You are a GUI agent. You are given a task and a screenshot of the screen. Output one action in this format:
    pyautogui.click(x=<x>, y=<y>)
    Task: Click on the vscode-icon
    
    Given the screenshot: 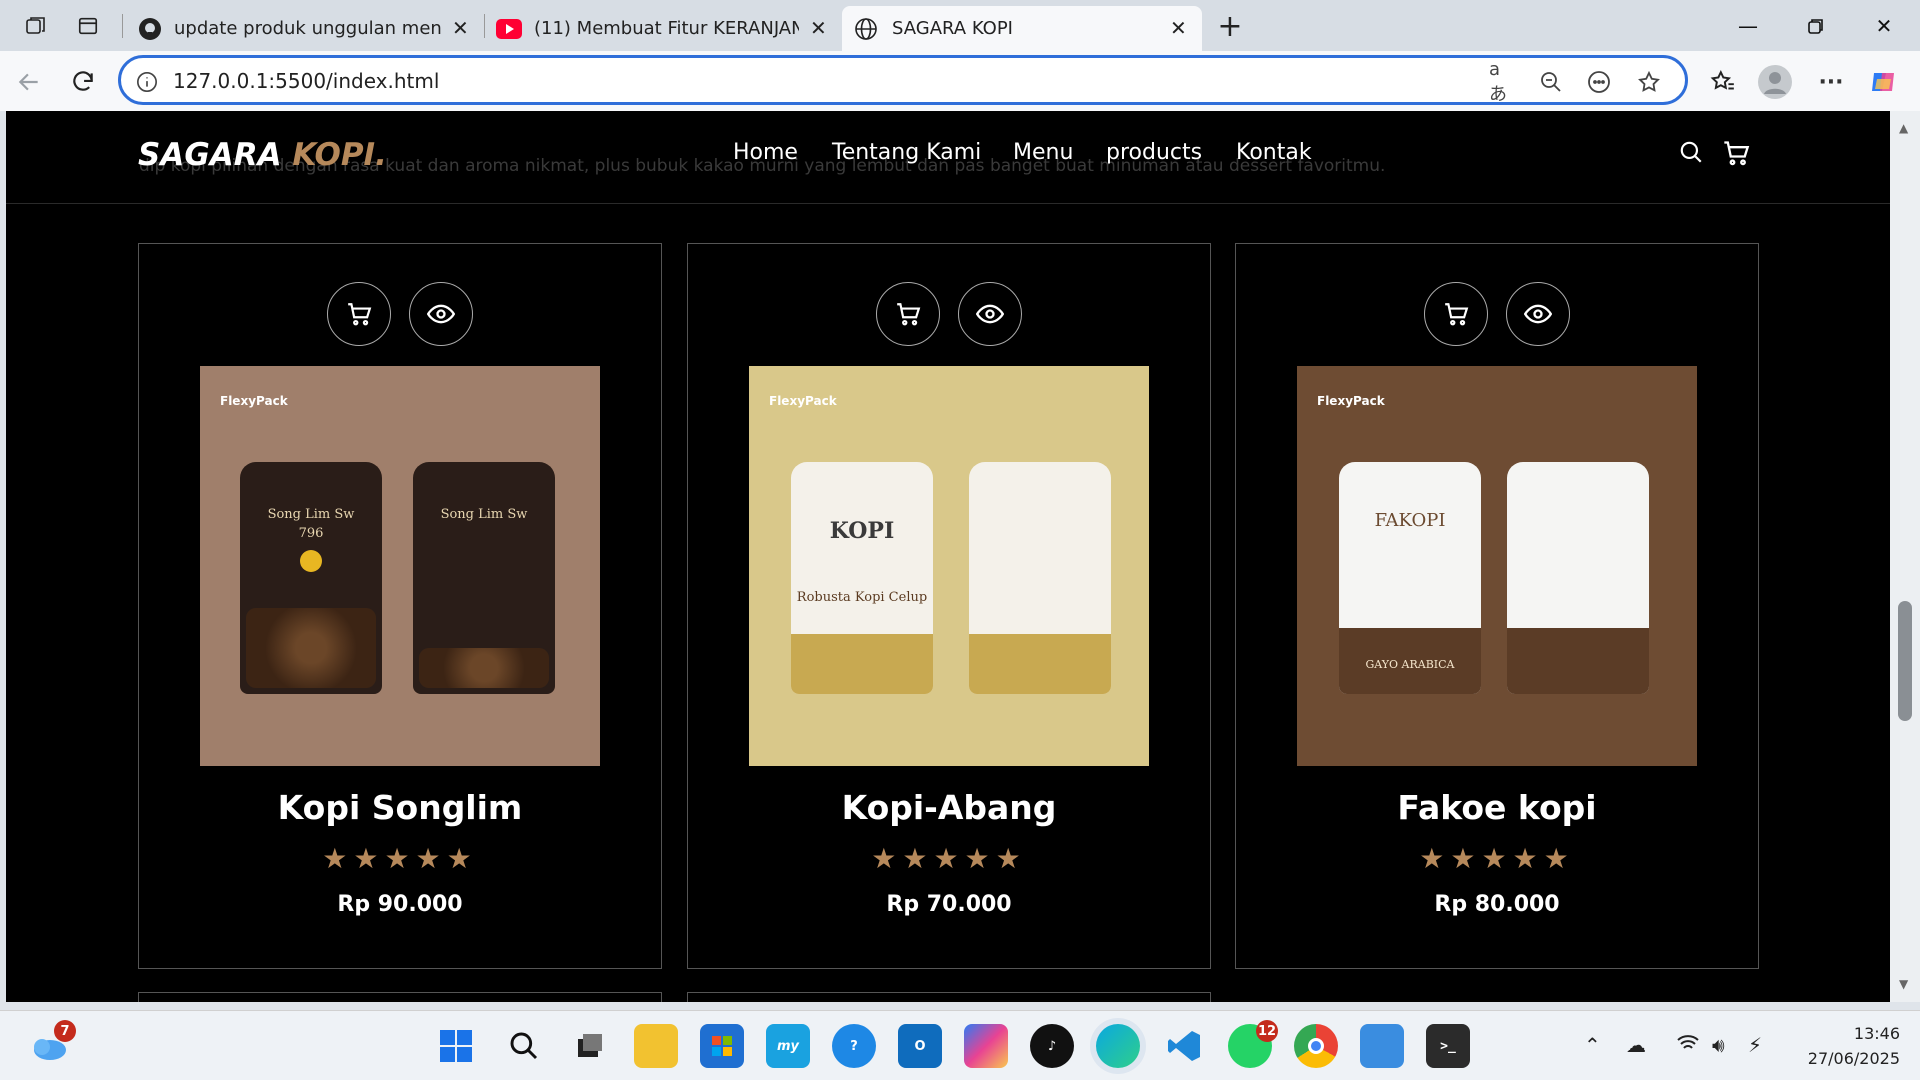 What is the action you would take?
    pyautogui.click(x=1184, y=1046)
    